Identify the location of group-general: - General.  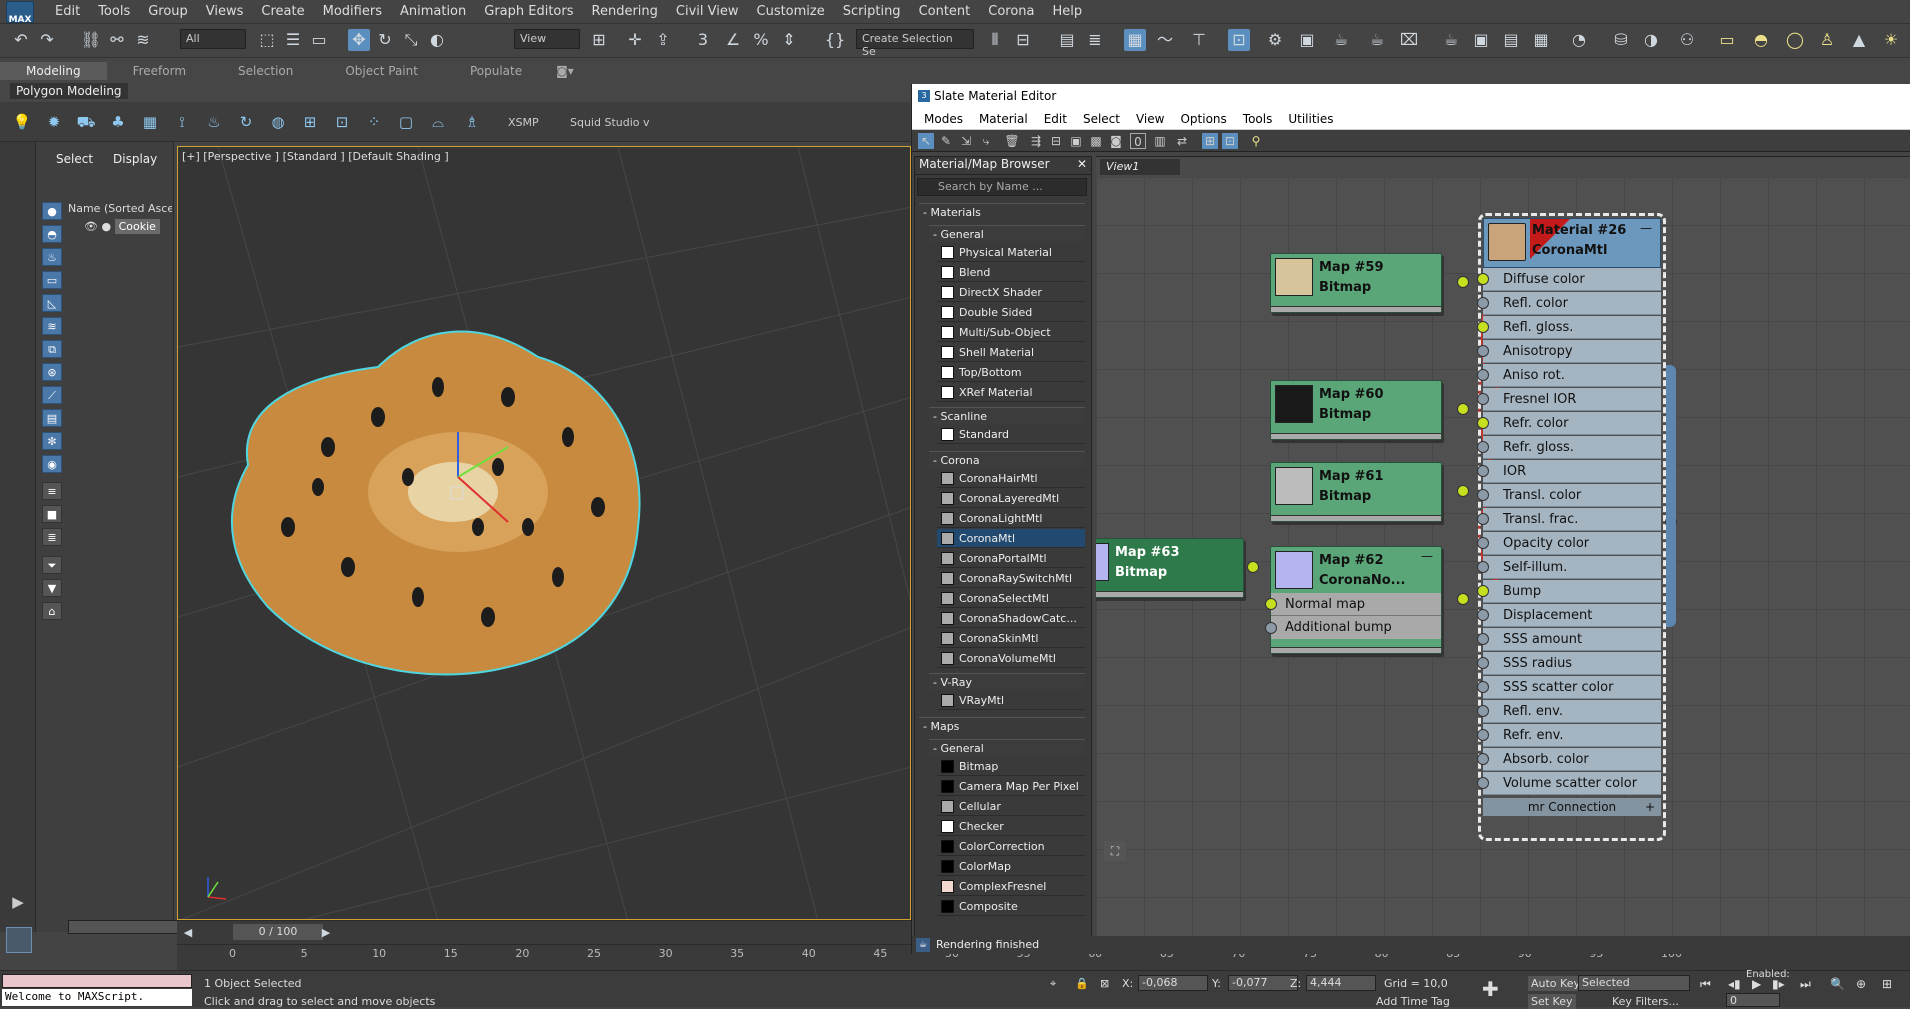
(1007, 233).